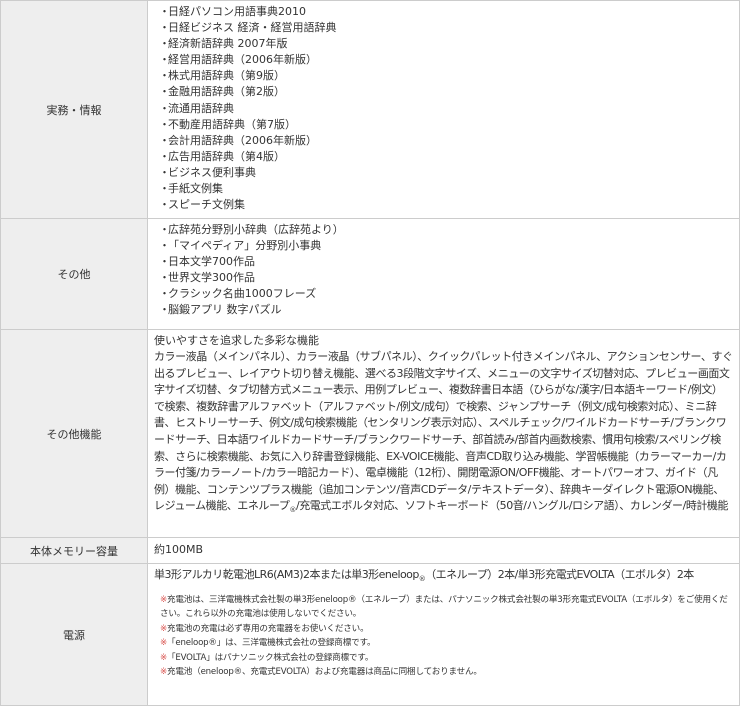 The image size is (740, 706). Describe the element at coordinates (242, 60) in the screenshot. I see `list-item-text: 経営用語辞典（2006年新版）` at that location.